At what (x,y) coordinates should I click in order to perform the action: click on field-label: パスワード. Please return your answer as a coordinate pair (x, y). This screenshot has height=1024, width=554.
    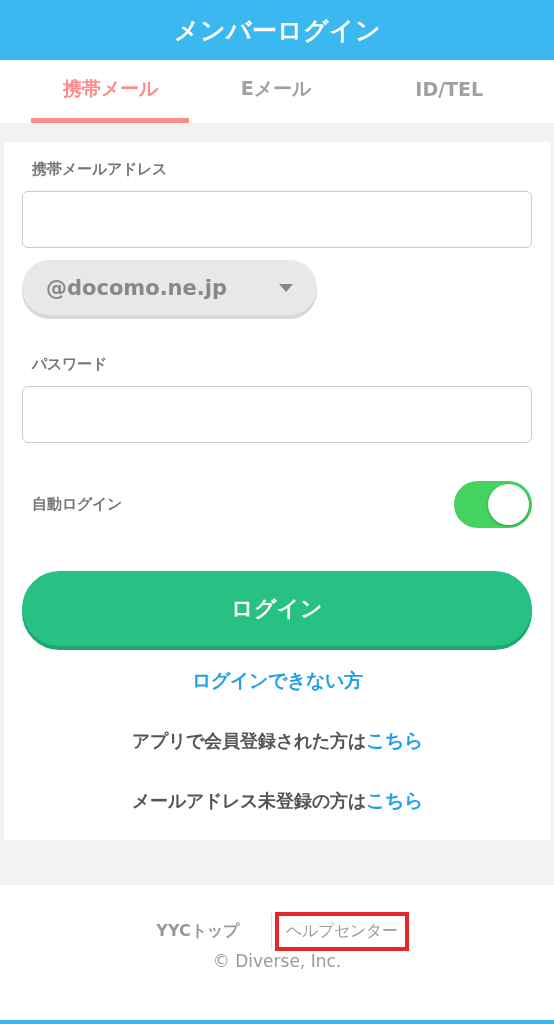
    Looking at the image, I should click on (69, 365).